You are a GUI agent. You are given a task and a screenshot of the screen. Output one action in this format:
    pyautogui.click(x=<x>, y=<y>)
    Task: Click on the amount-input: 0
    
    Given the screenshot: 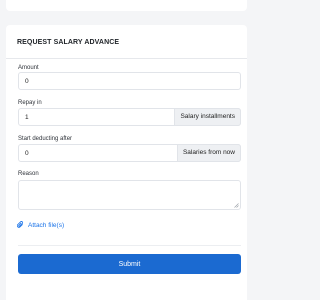 What is the action you would take?
    pyautogui.click(x=129, y=81)
    